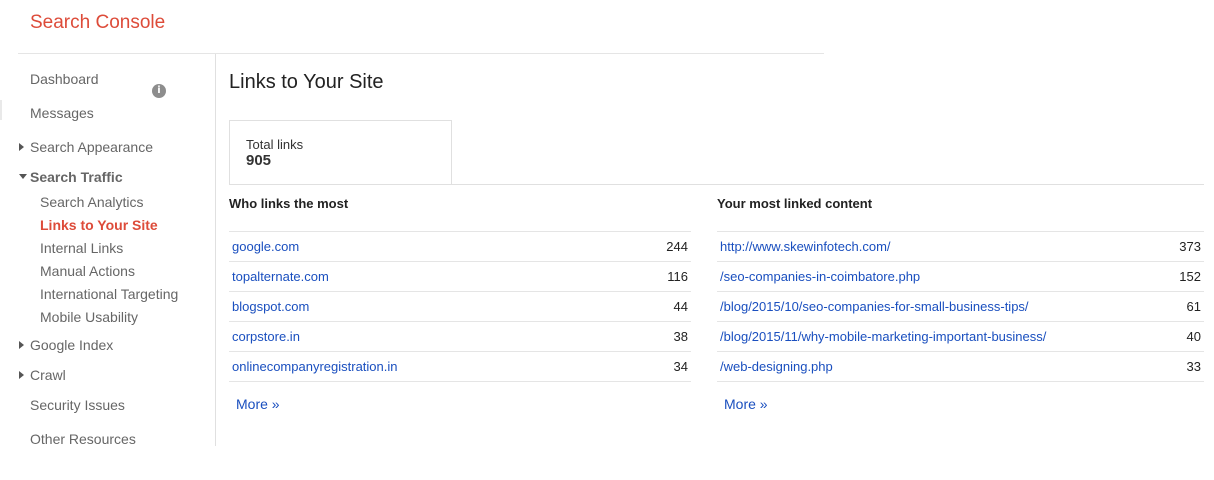  I want to click on page-title: Links to Your Site, so click(306, 82).